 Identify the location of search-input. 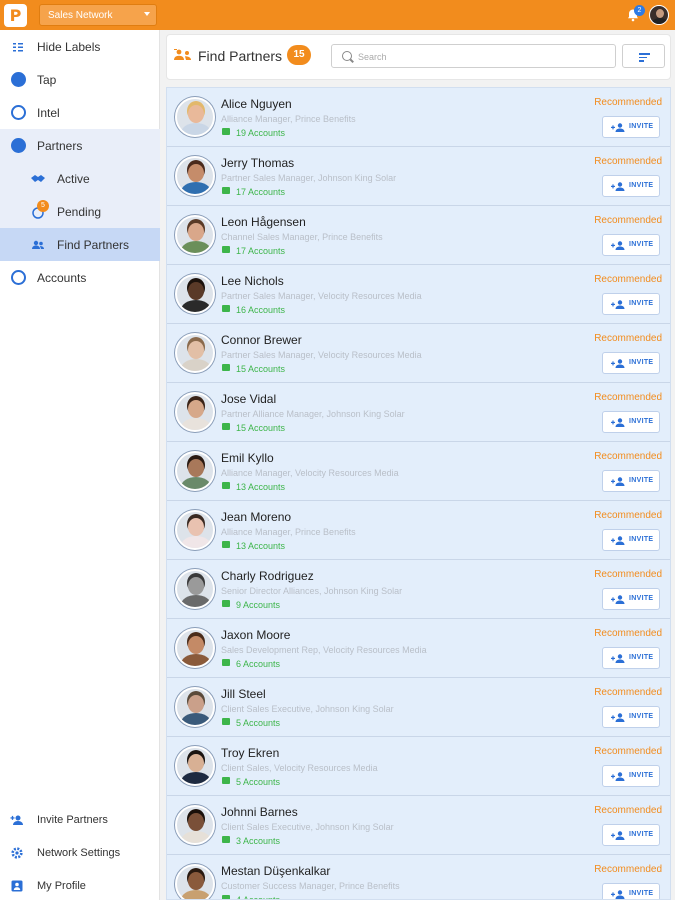
(483, 56).